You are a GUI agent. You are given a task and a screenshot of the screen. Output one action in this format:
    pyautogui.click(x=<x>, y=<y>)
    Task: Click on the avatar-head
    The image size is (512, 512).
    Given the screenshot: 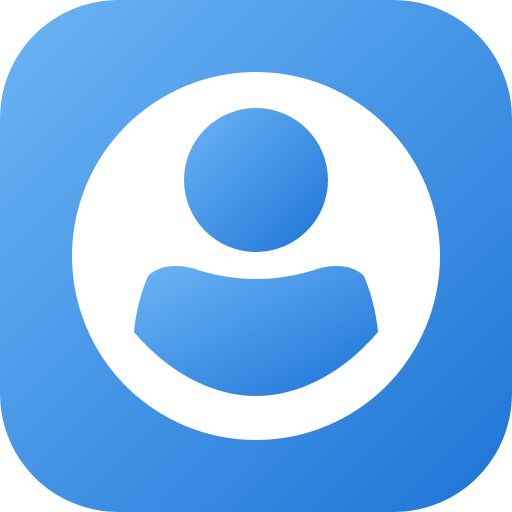 What is the action you would take?
    pyautogui.click(x=256, y=180)
    